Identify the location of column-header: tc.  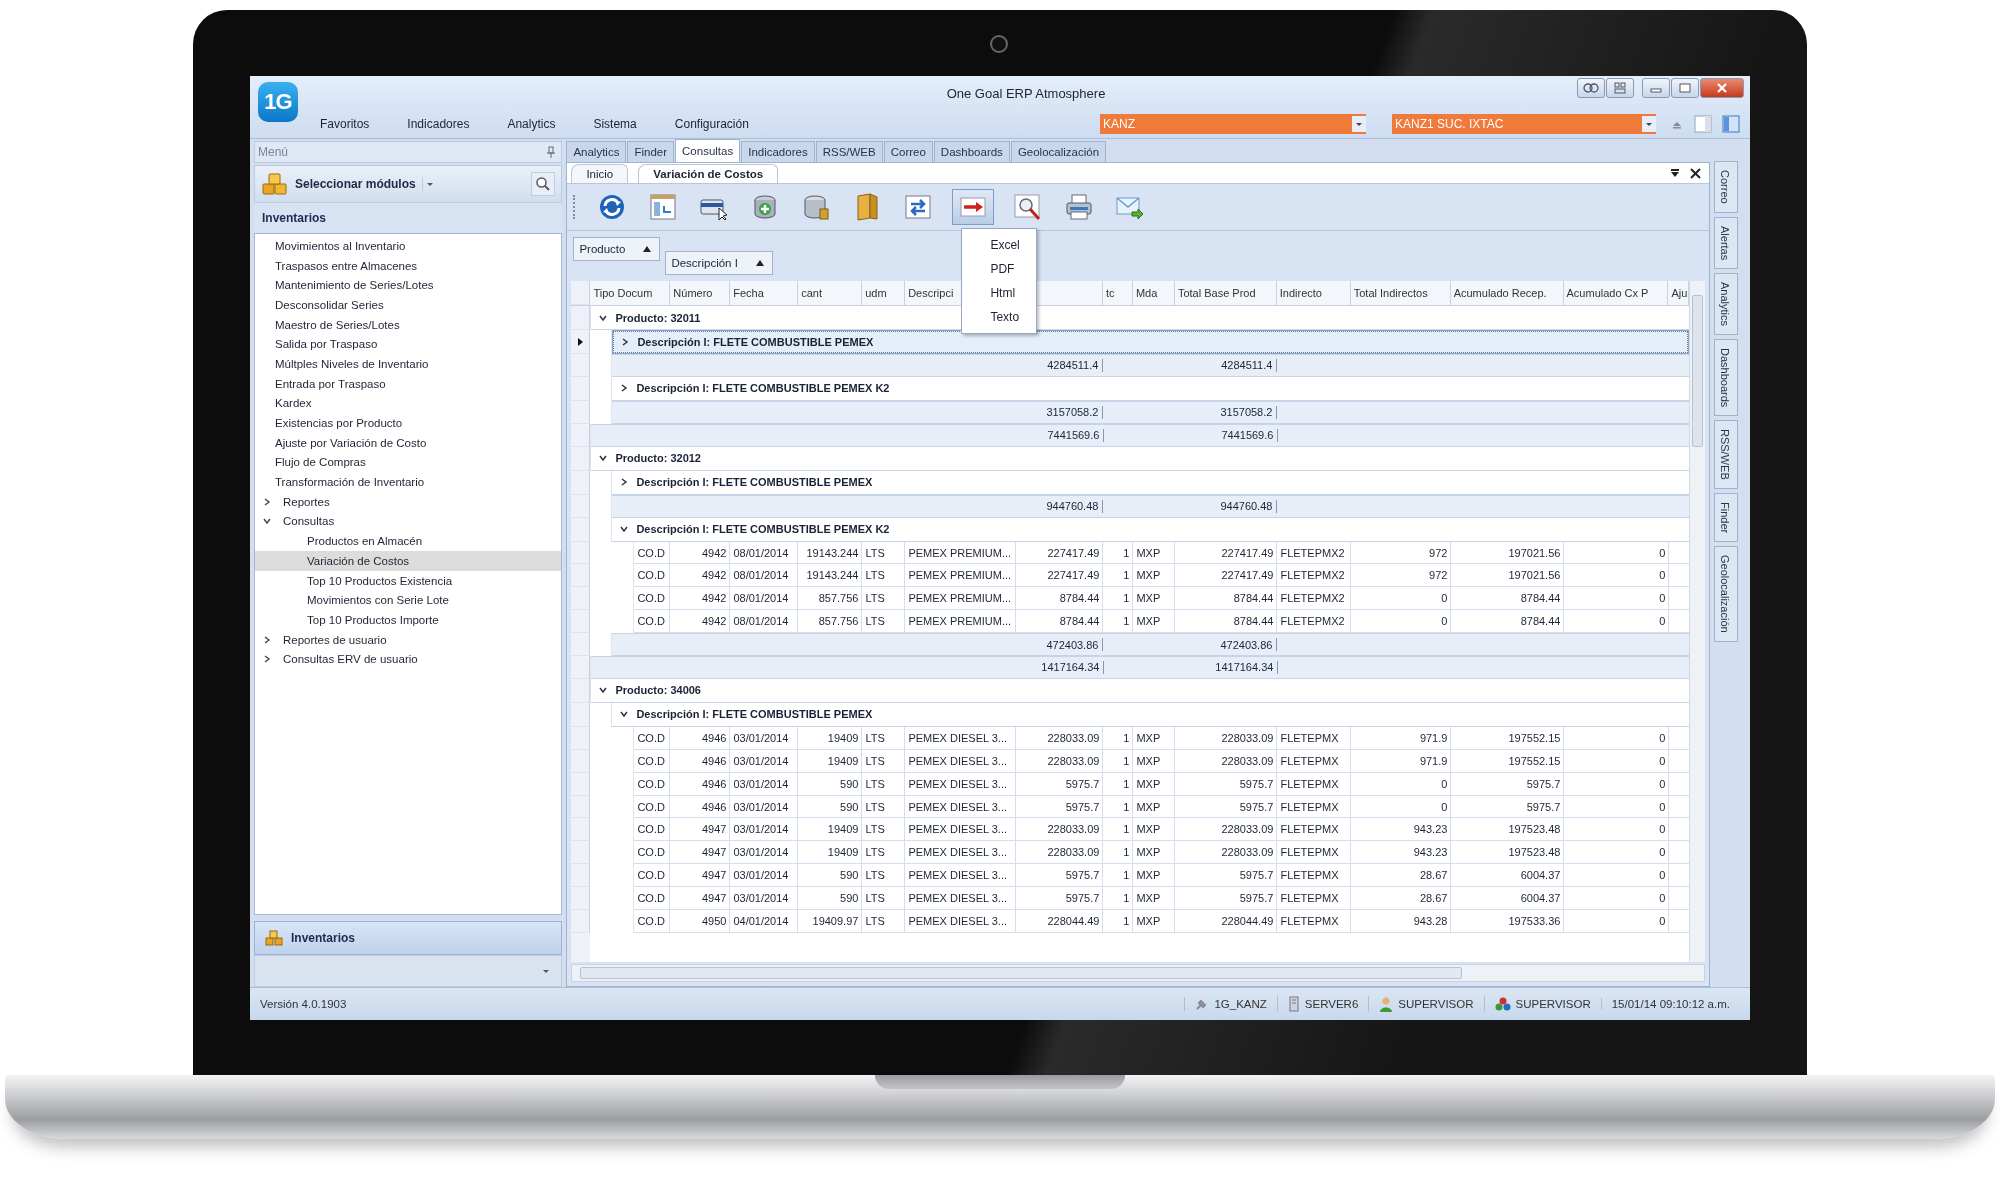
(1110, 293).